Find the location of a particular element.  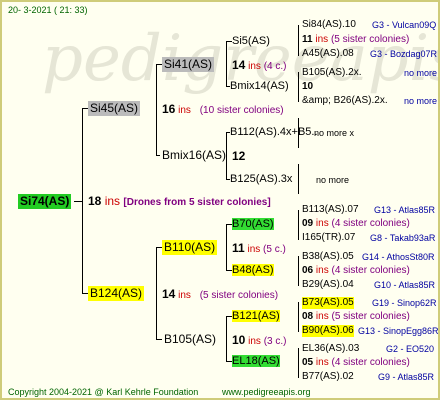

g3-si5: Si5(AS) is located at coordinates (251, 41).